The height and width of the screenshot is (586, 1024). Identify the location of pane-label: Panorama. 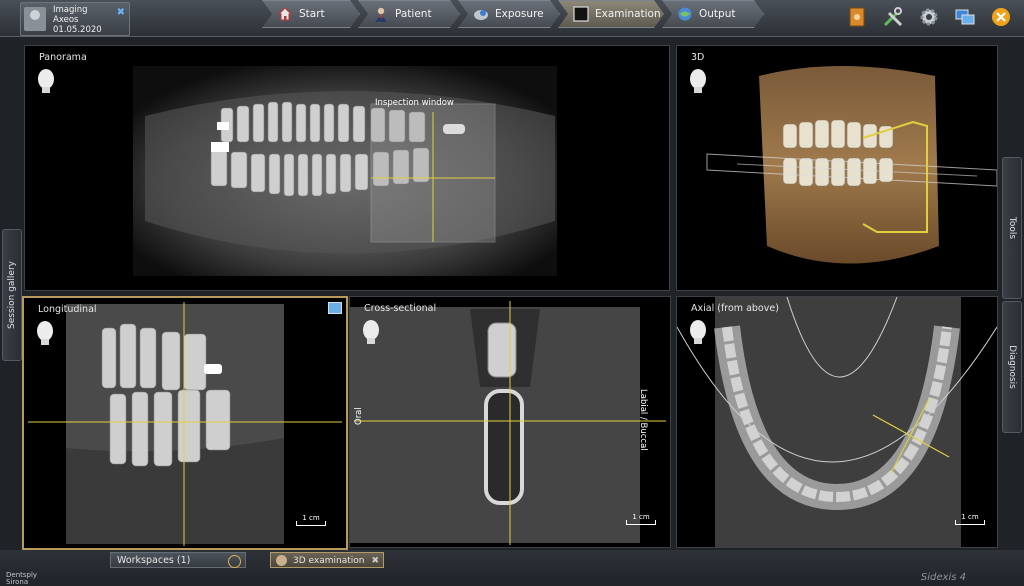
(63, 57).